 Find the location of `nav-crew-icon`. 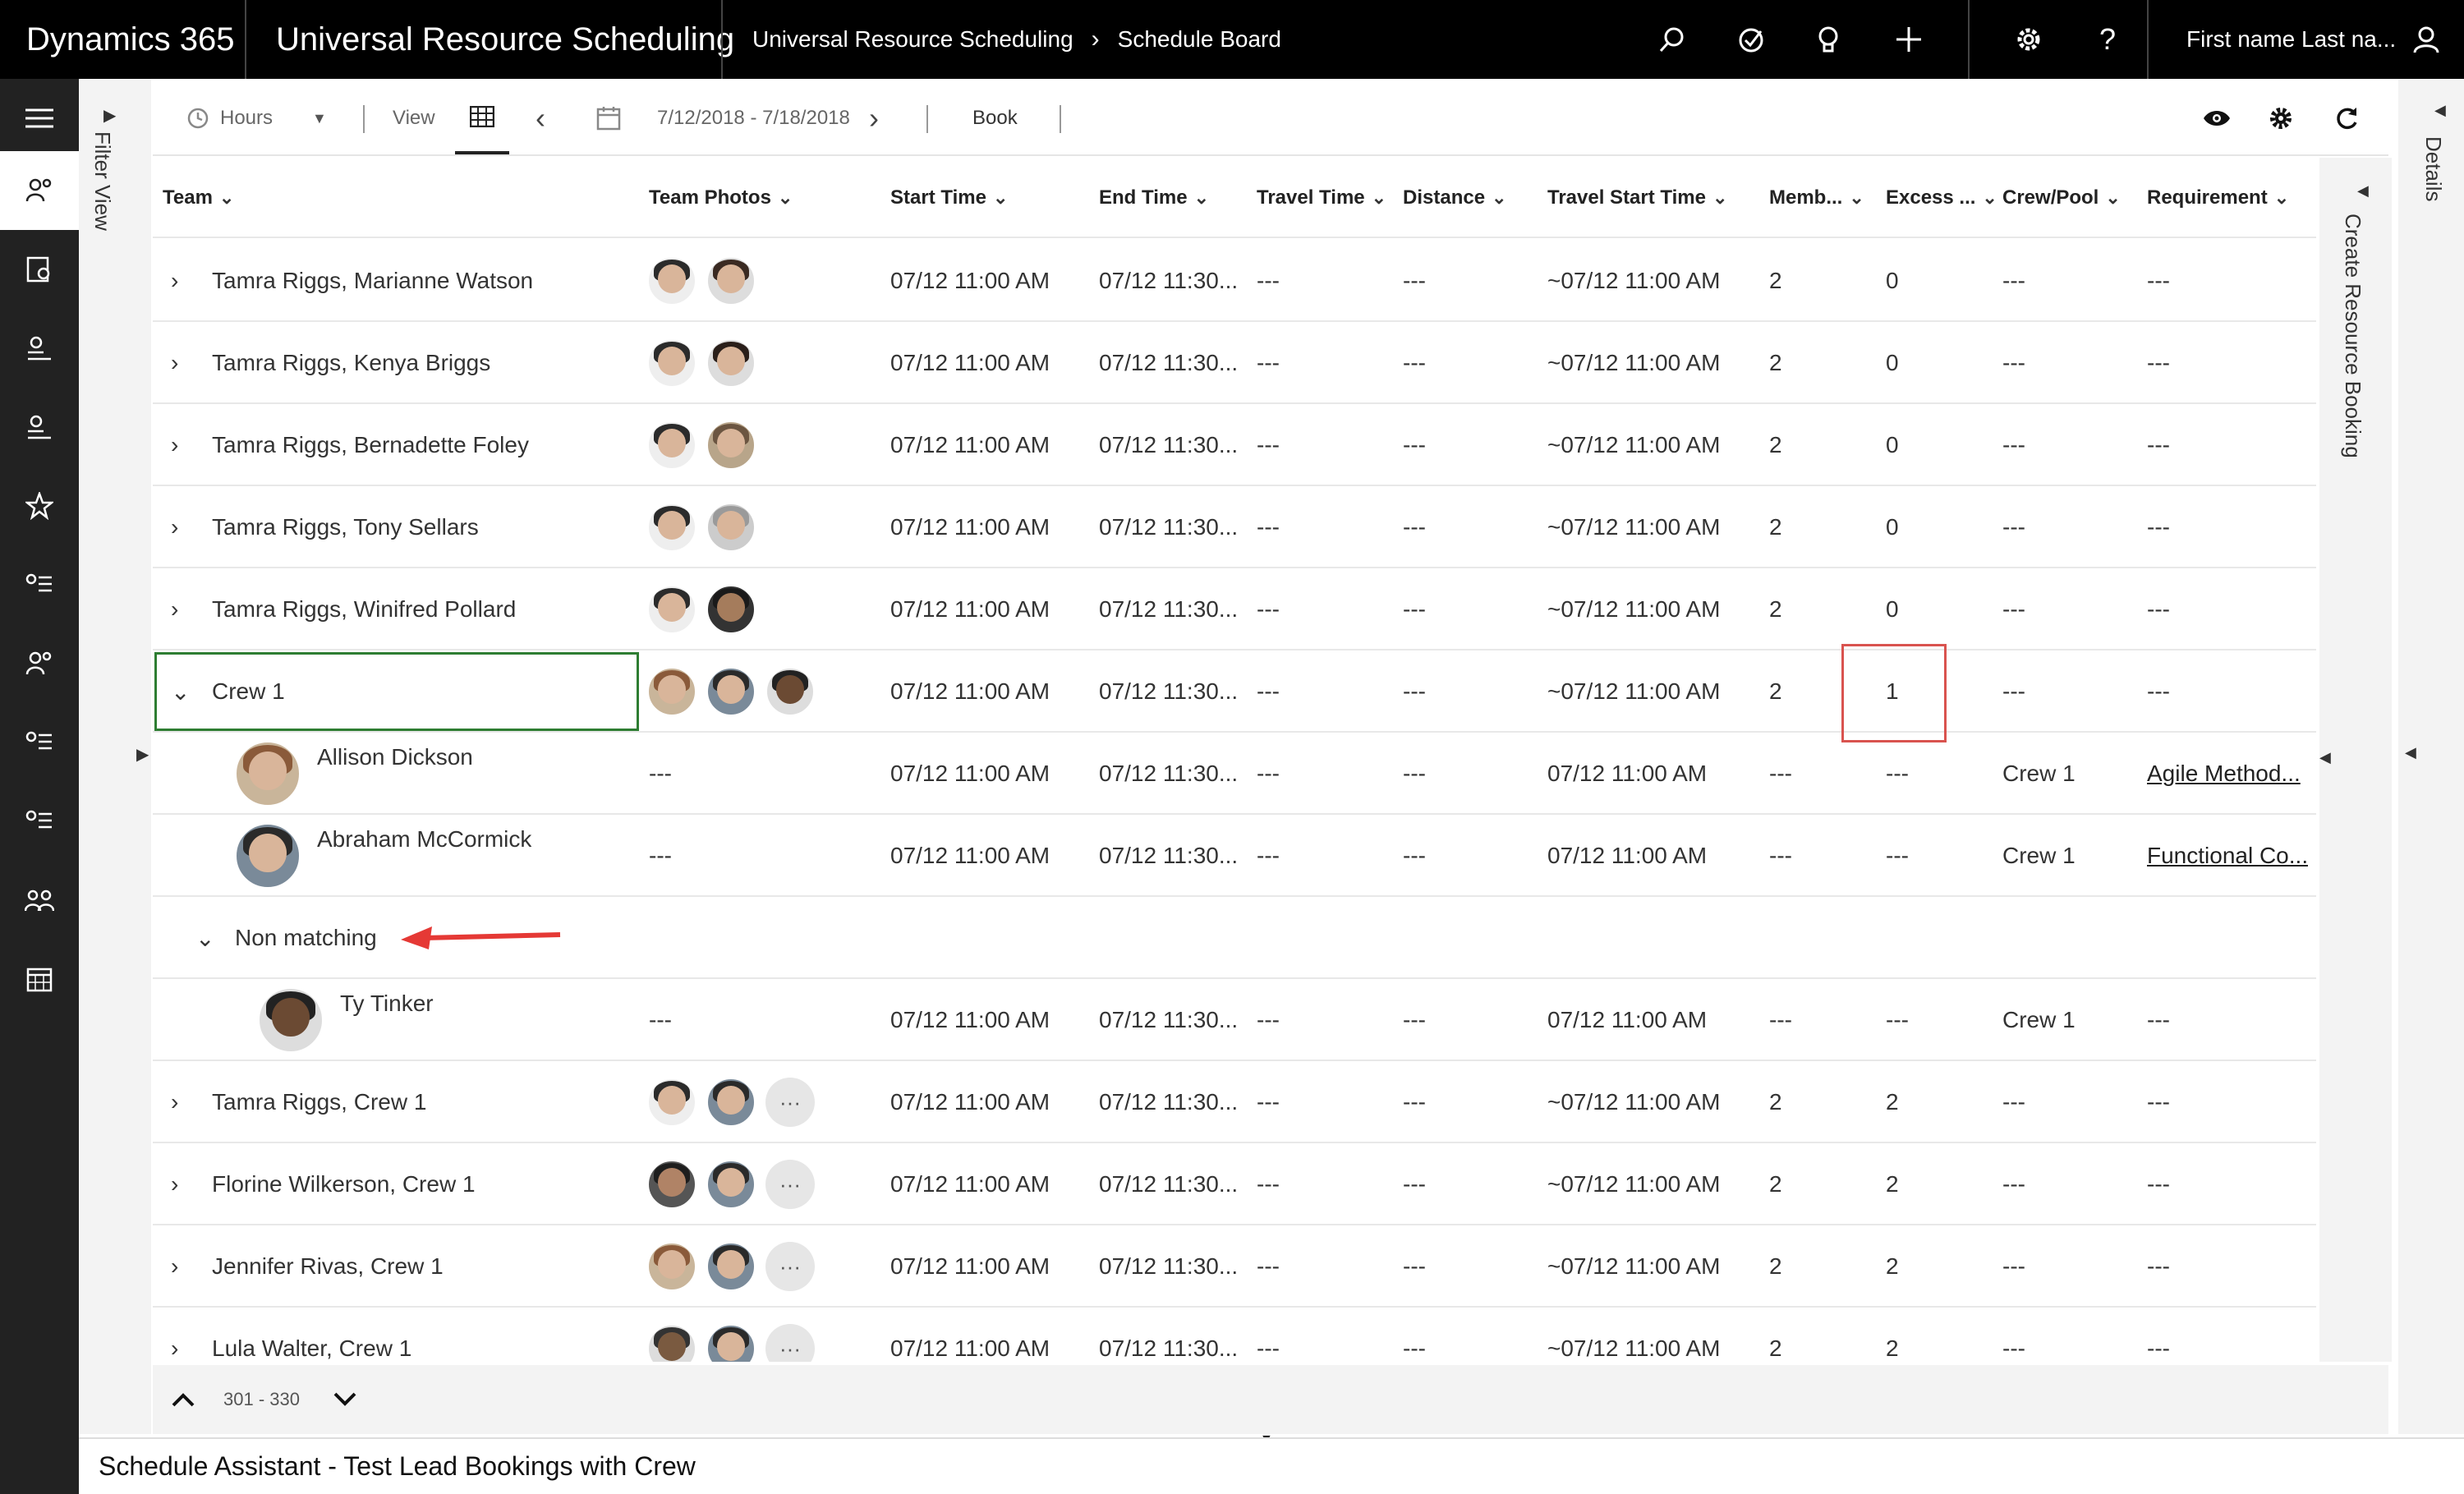

nav-crew-icon is located at coordinates (39, 663).